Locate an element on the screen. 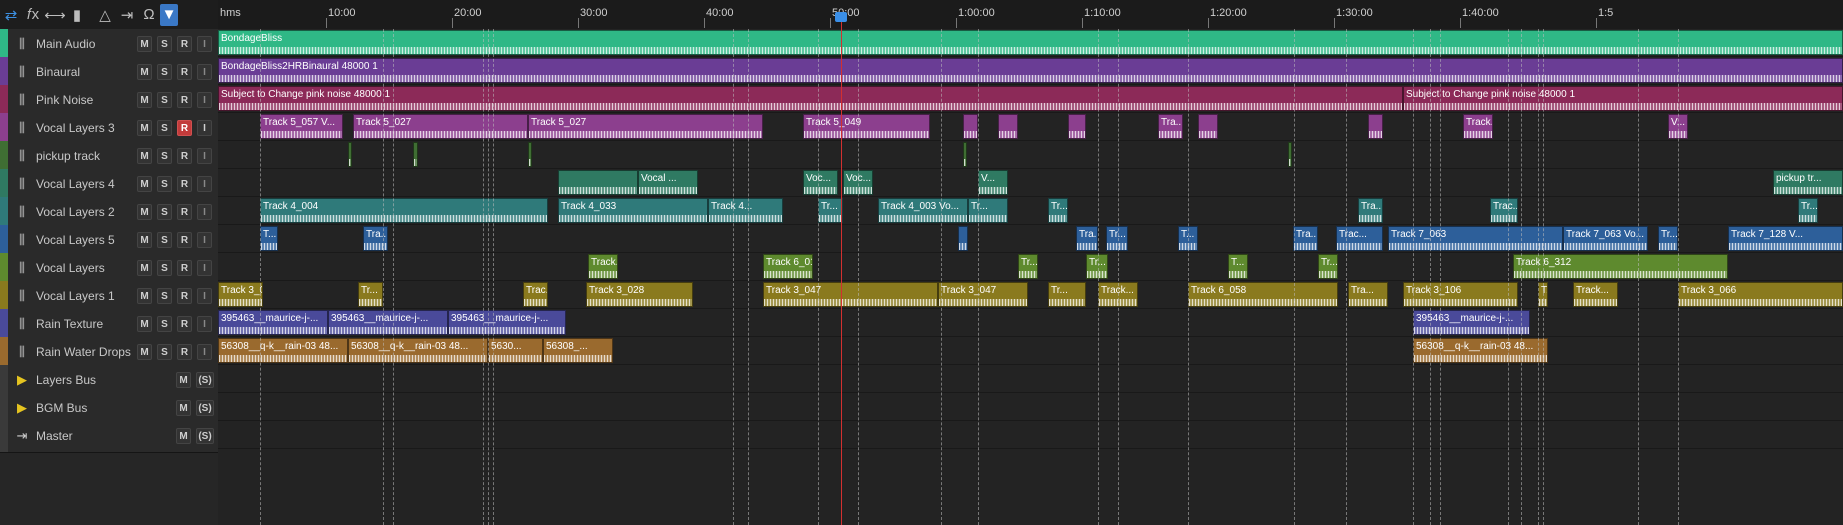 The width and height of the screenshot is (1843, 525). audio-clip: Track 3_106 is located at coordinates (1460, 294).